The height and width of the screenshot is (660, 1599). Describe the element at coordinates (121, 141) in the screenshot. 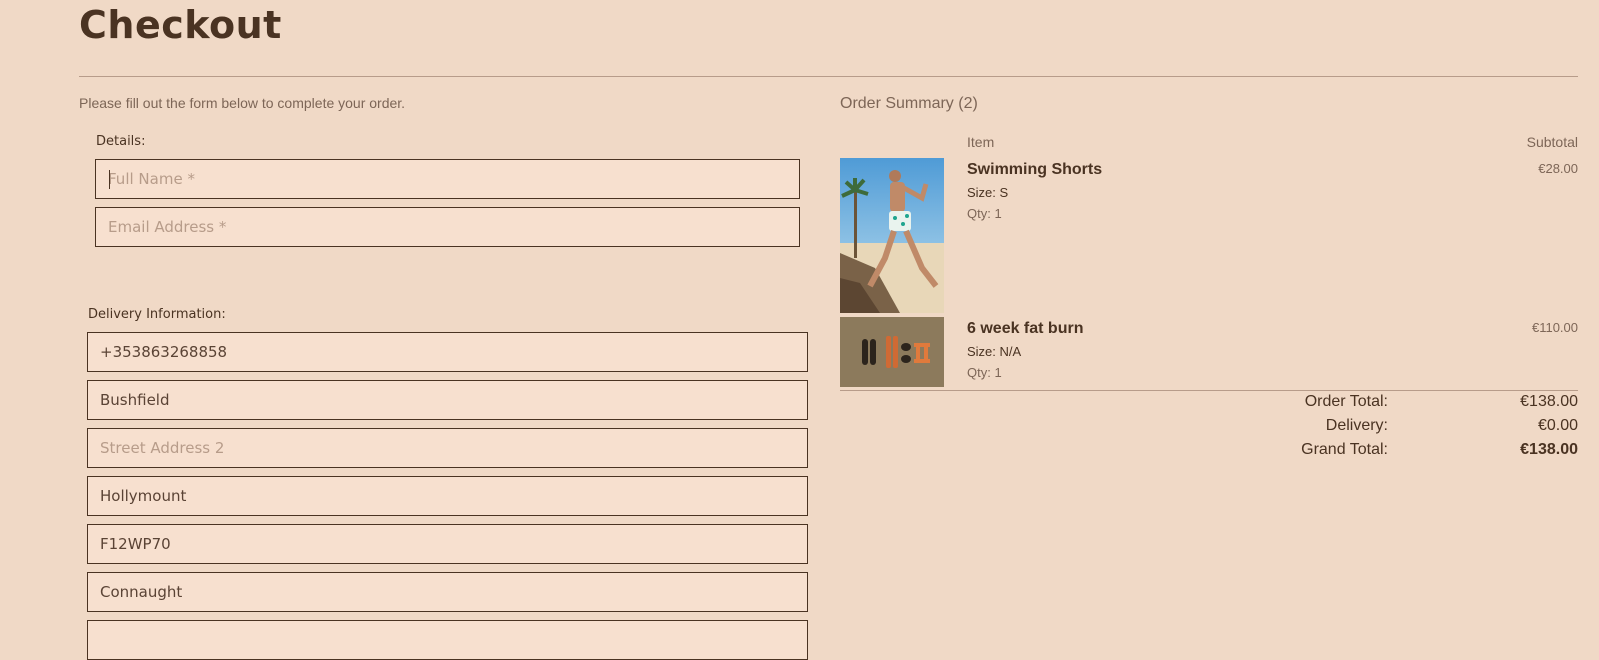

I see `details-legend: Details:` at that location.